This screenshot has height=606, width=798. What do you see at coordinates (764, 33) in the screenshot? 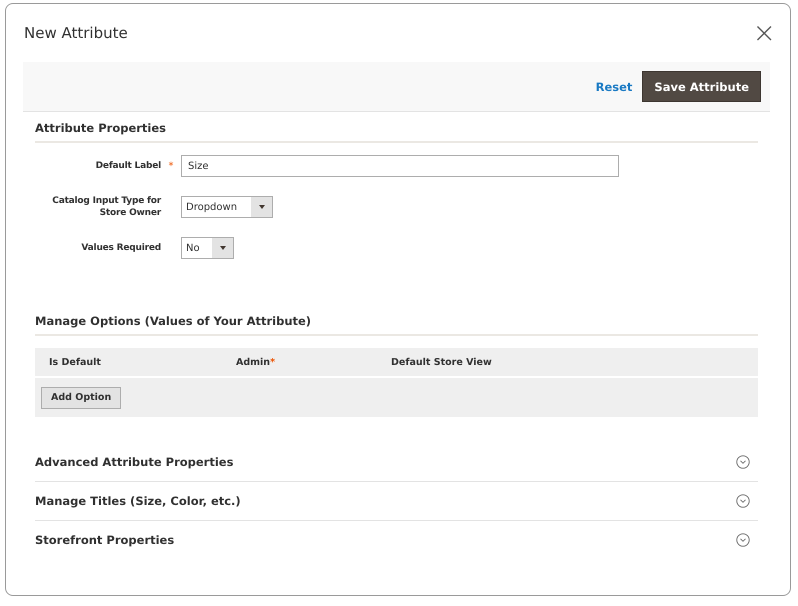
I see `close-button: ×` at bounding box center [764, 33].